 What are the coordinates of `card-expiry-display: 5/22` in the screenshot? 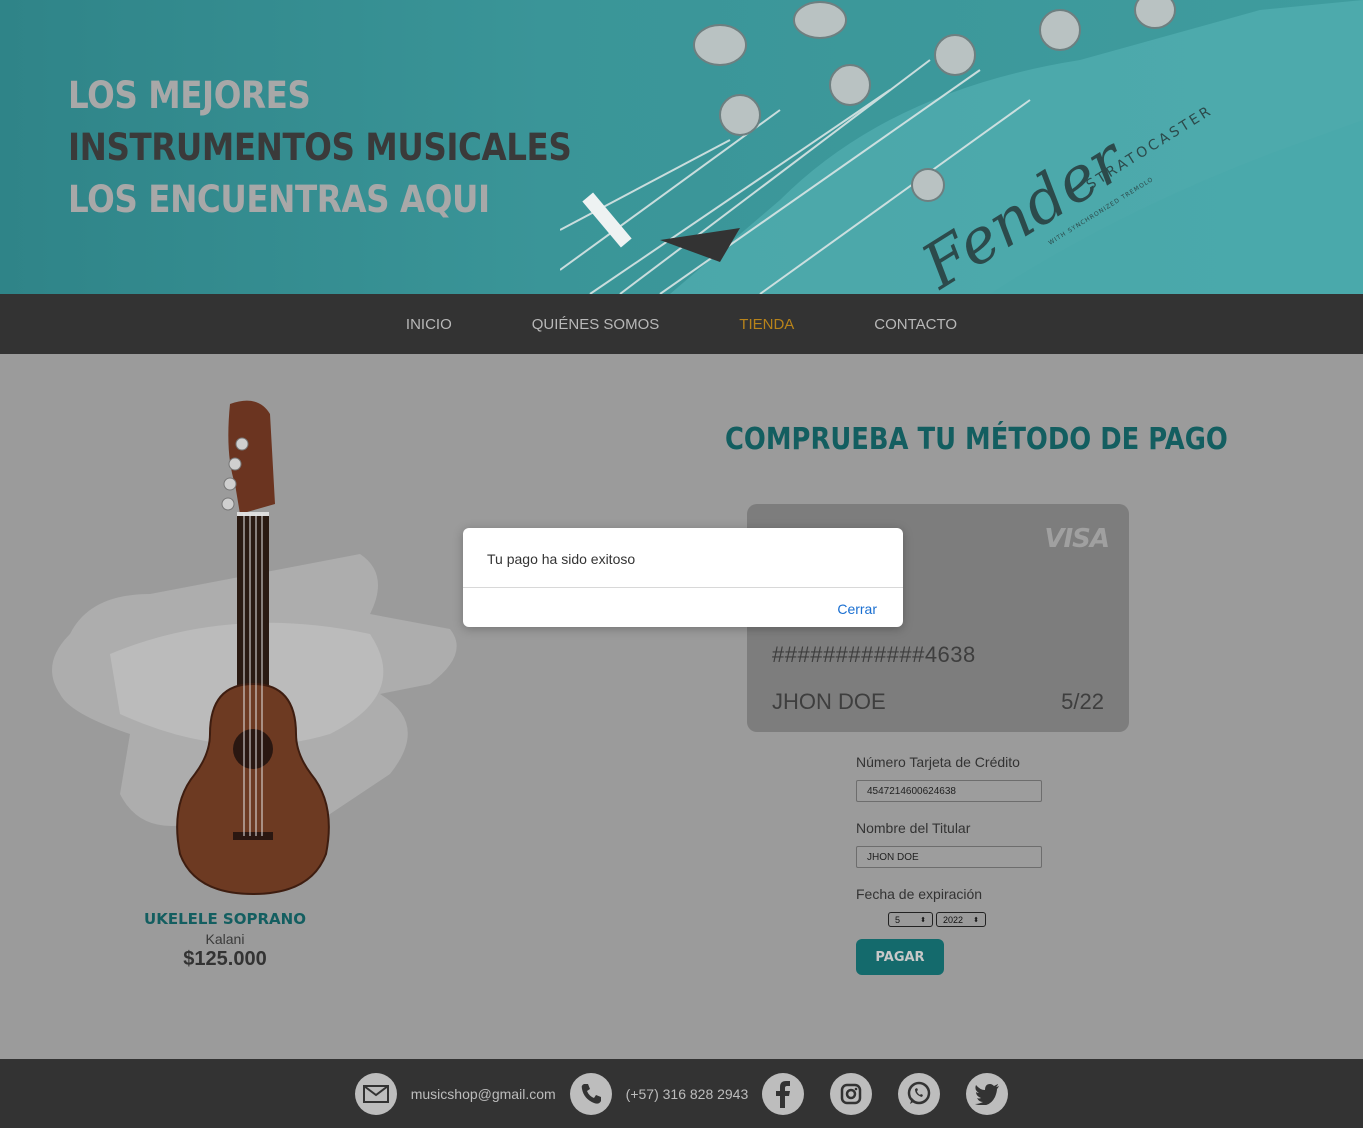 It's located at (1082, 701).